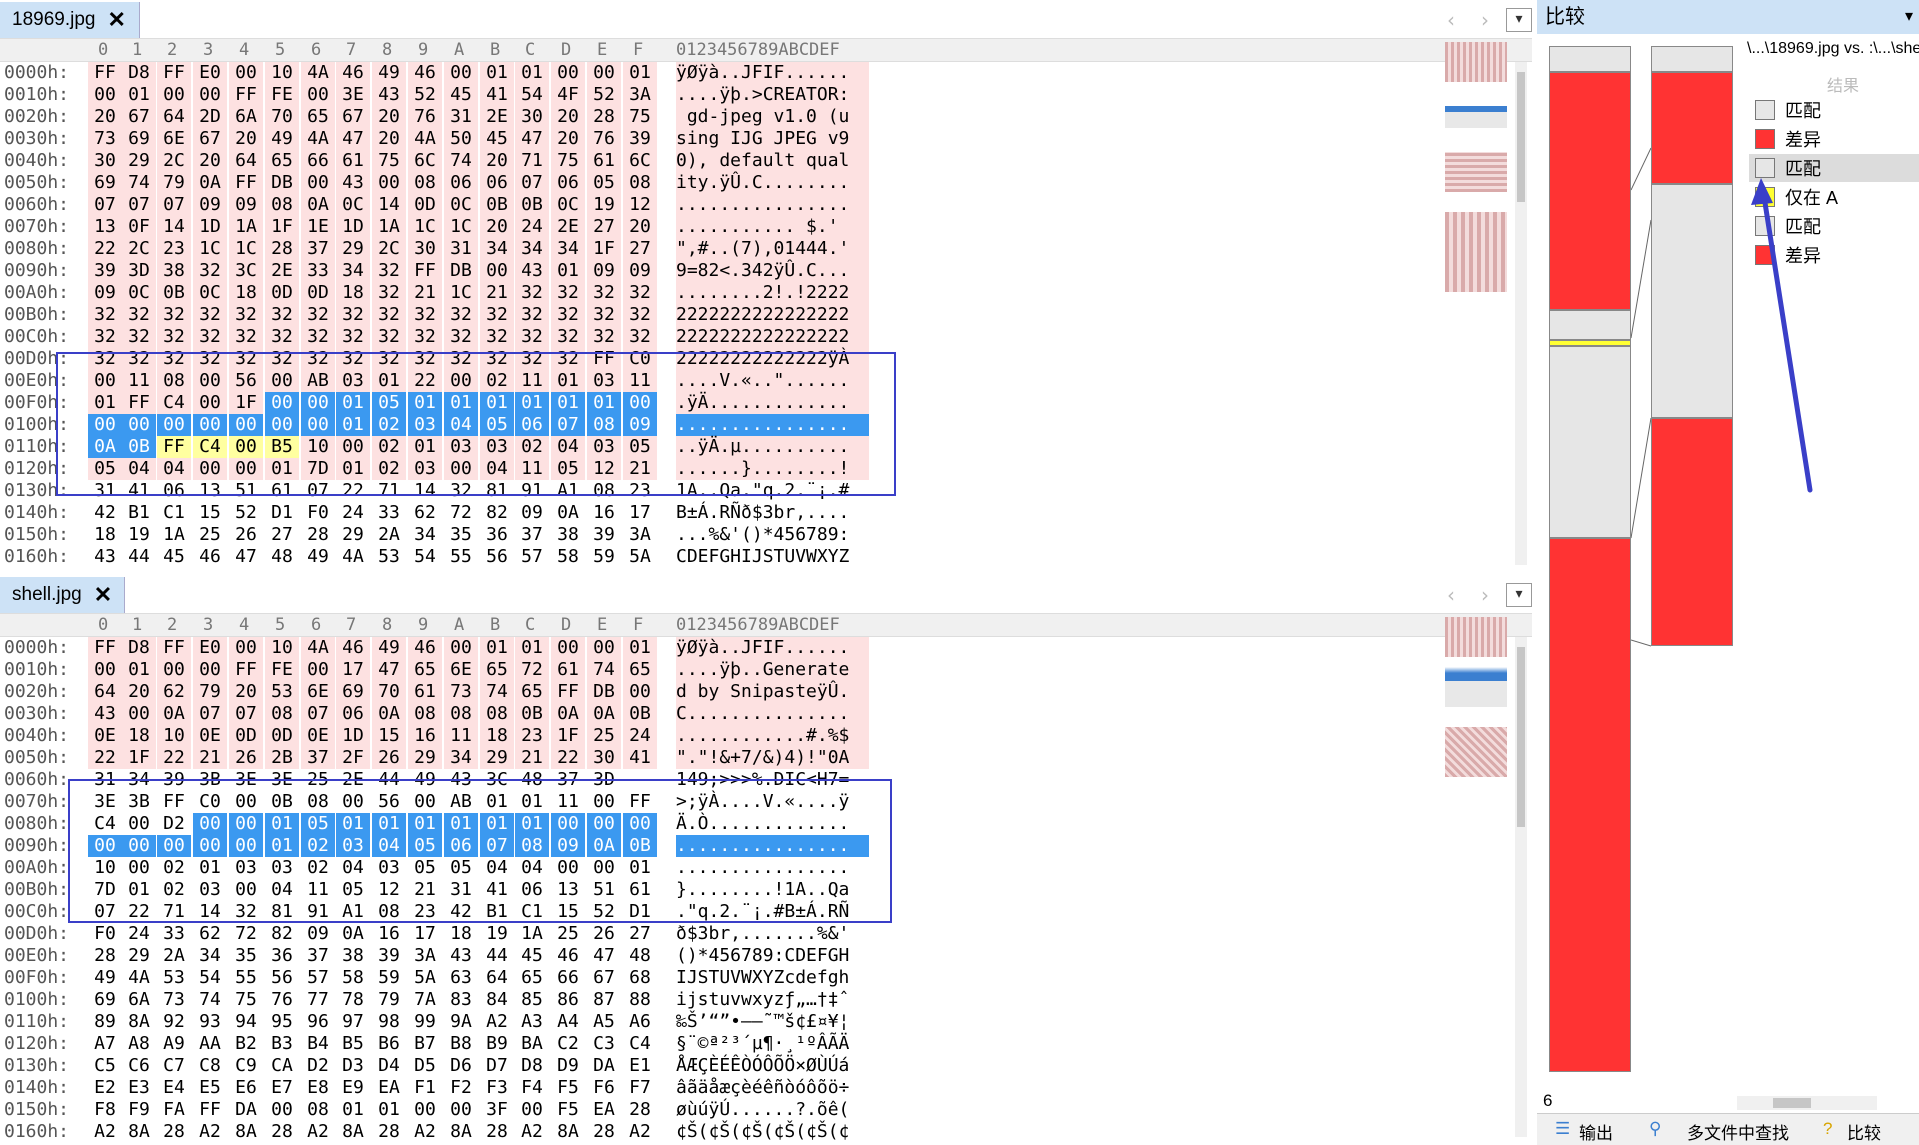 This screenshot has height=1145, width=1919. Describe the element at coordinates (389, 692) in the screenshot. I see `hex-byte: 70` at that location.